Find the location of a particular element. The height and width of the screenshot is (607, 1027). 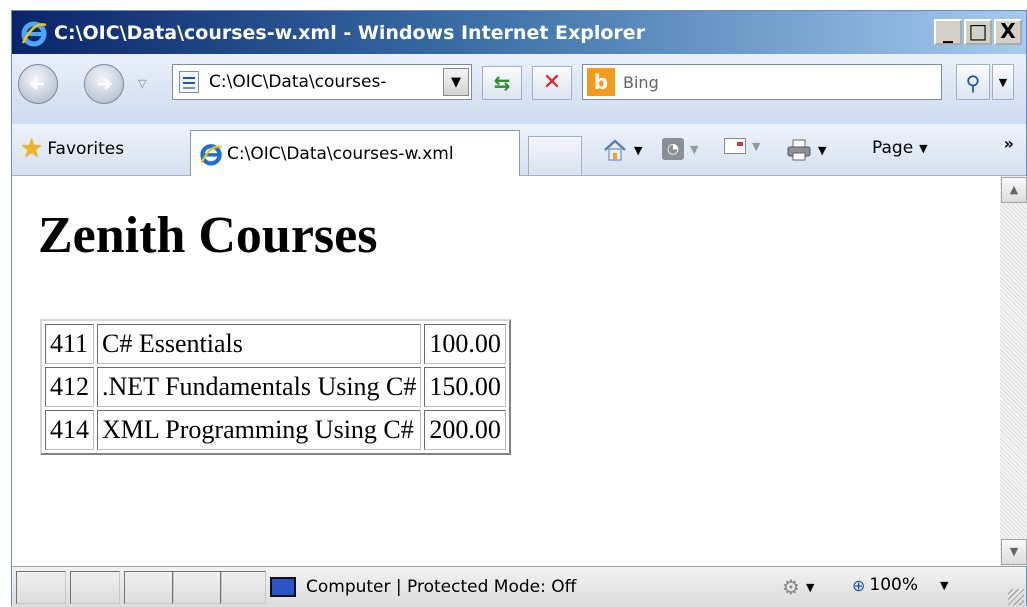

scroll-down-button: ▼ is located at coordinates (1014, 552).